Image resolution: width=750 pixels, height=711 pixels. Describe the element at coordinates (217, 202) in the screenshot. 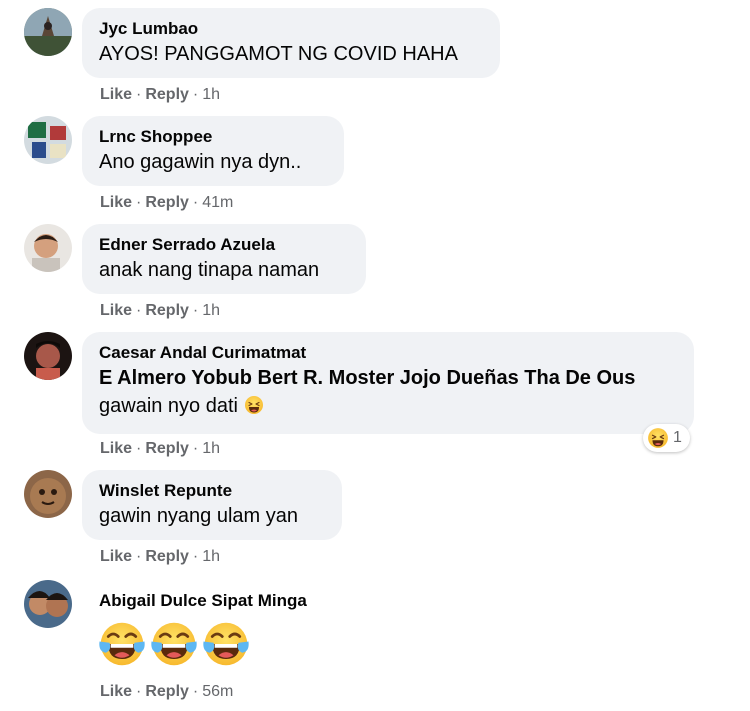

I see `timestamp: 41m` at that location.